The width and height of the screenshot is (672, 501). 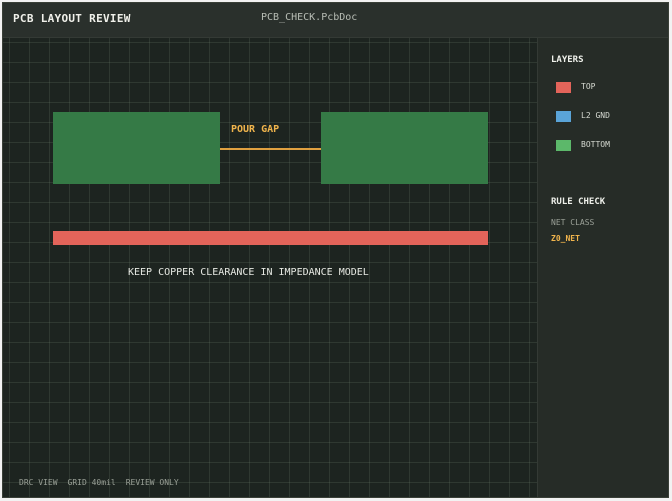 What do you see at coordinates (563, 87) in the screenshot?
I see `layer-swatch-top` at bounding box center [563, 87].